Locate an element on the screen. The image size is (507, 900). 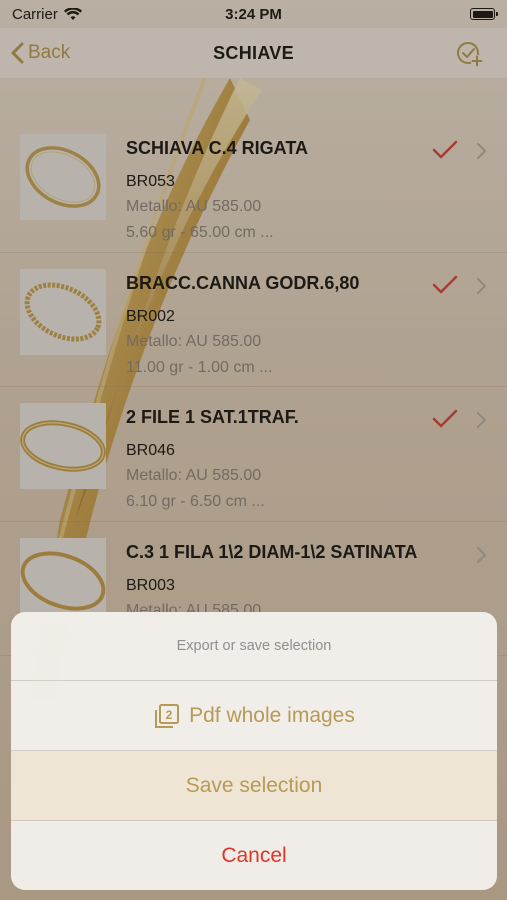
pdf-button-label: Pdf whole images is located at coordinates (272, 715).